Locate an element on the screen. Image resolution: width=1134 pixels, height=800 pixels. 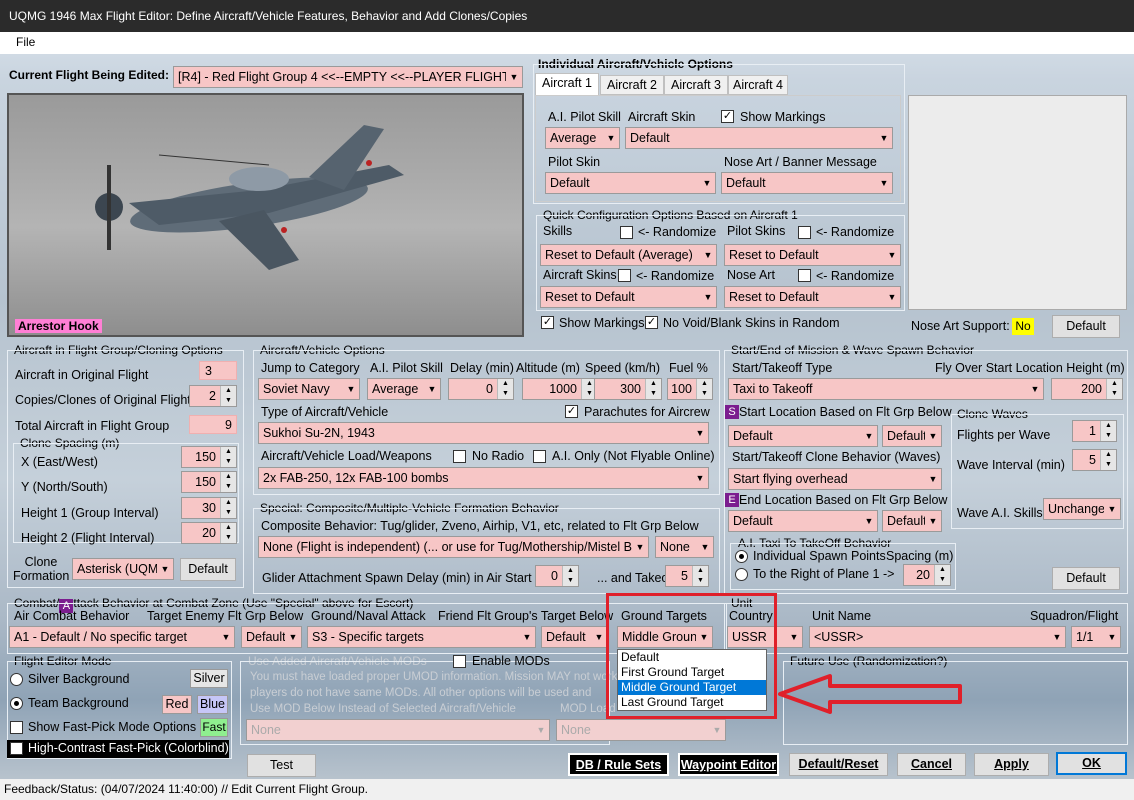
nose-art-quick-select: Reset to Default ▼ is located at coordinates (812, 297).